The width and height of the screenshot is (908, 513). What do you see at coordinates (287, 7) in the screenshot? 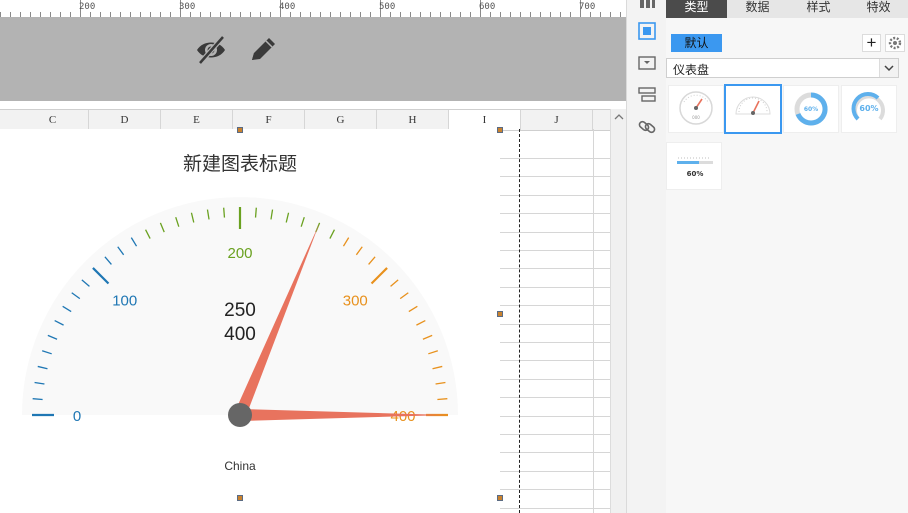
I see `ruler-label: 400` at bounding box center [287, 7].